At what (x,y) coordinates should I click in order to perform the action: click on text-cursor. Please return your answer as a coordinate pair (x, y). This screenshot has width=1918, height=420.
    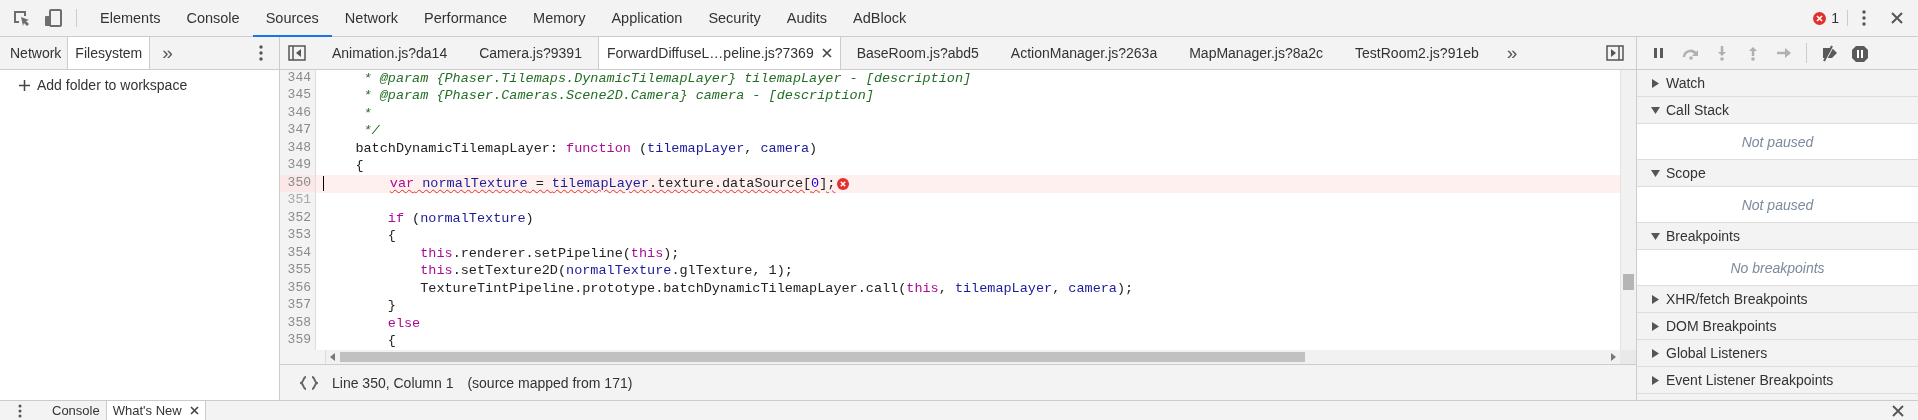
    Looking at the image, I should click on (323, 184).